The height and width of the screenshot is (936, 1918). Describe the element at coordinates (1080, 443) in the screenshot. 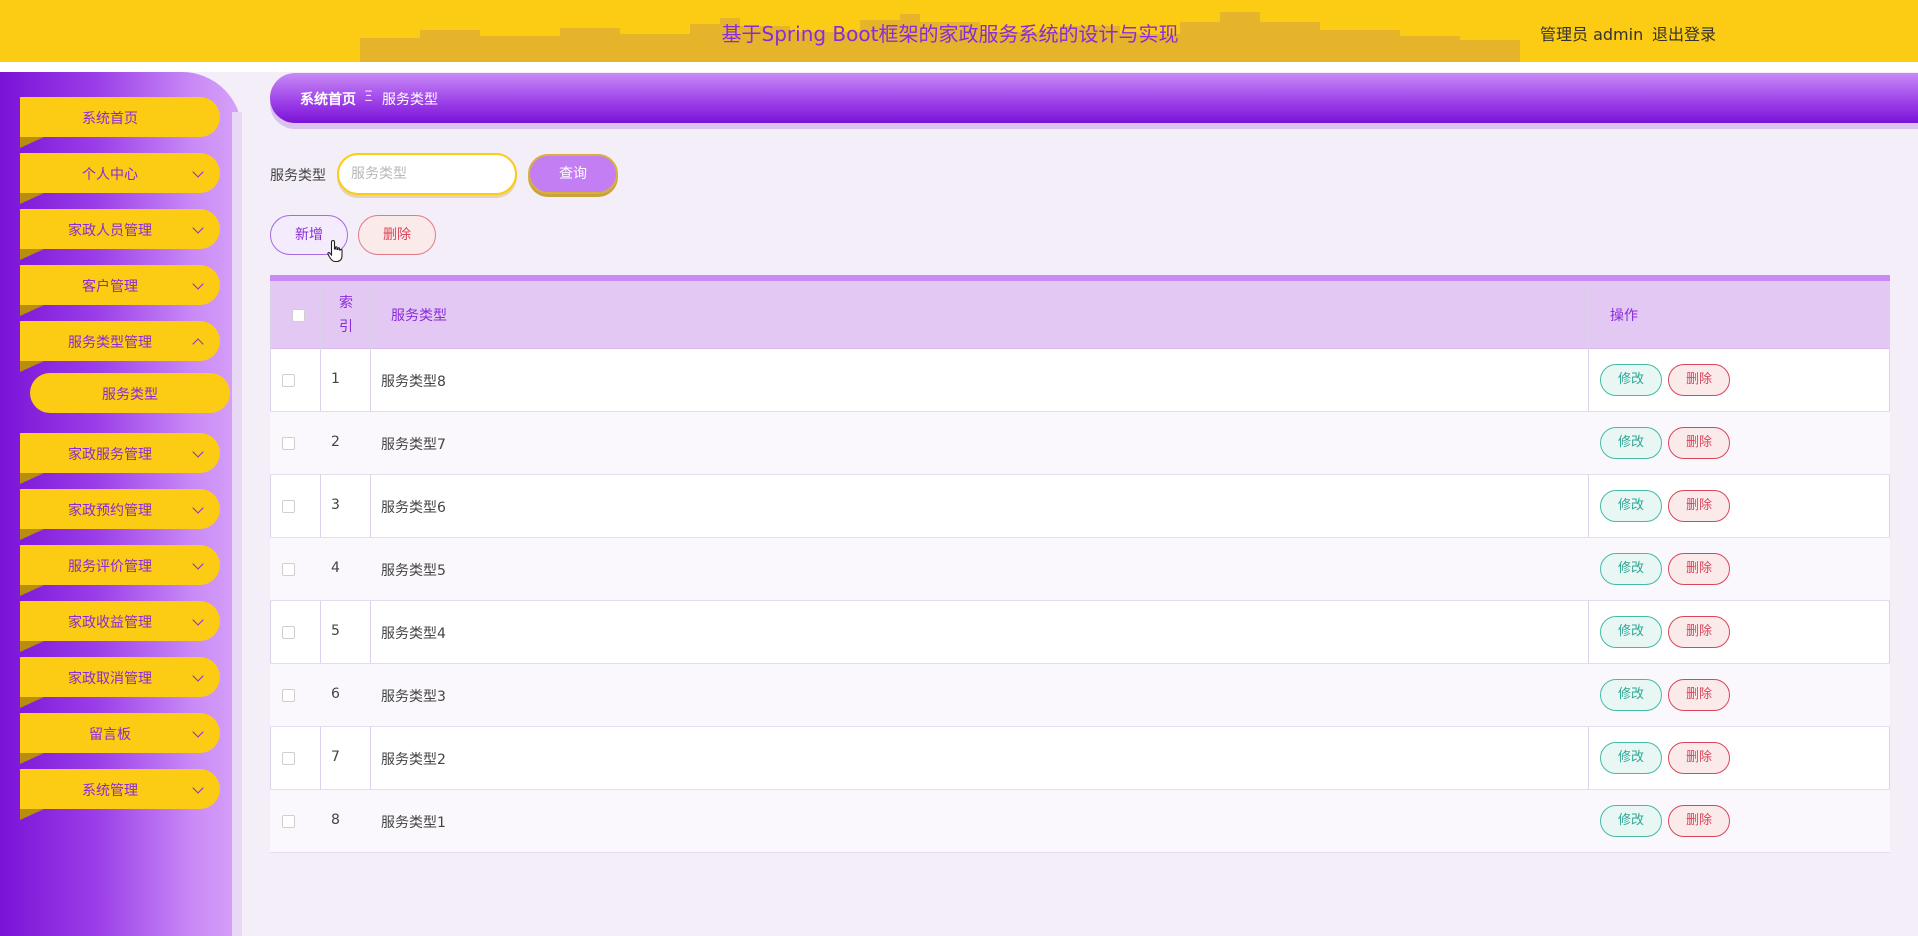

I see `table-row: 2 服务类型7 修改 删除` at that location.